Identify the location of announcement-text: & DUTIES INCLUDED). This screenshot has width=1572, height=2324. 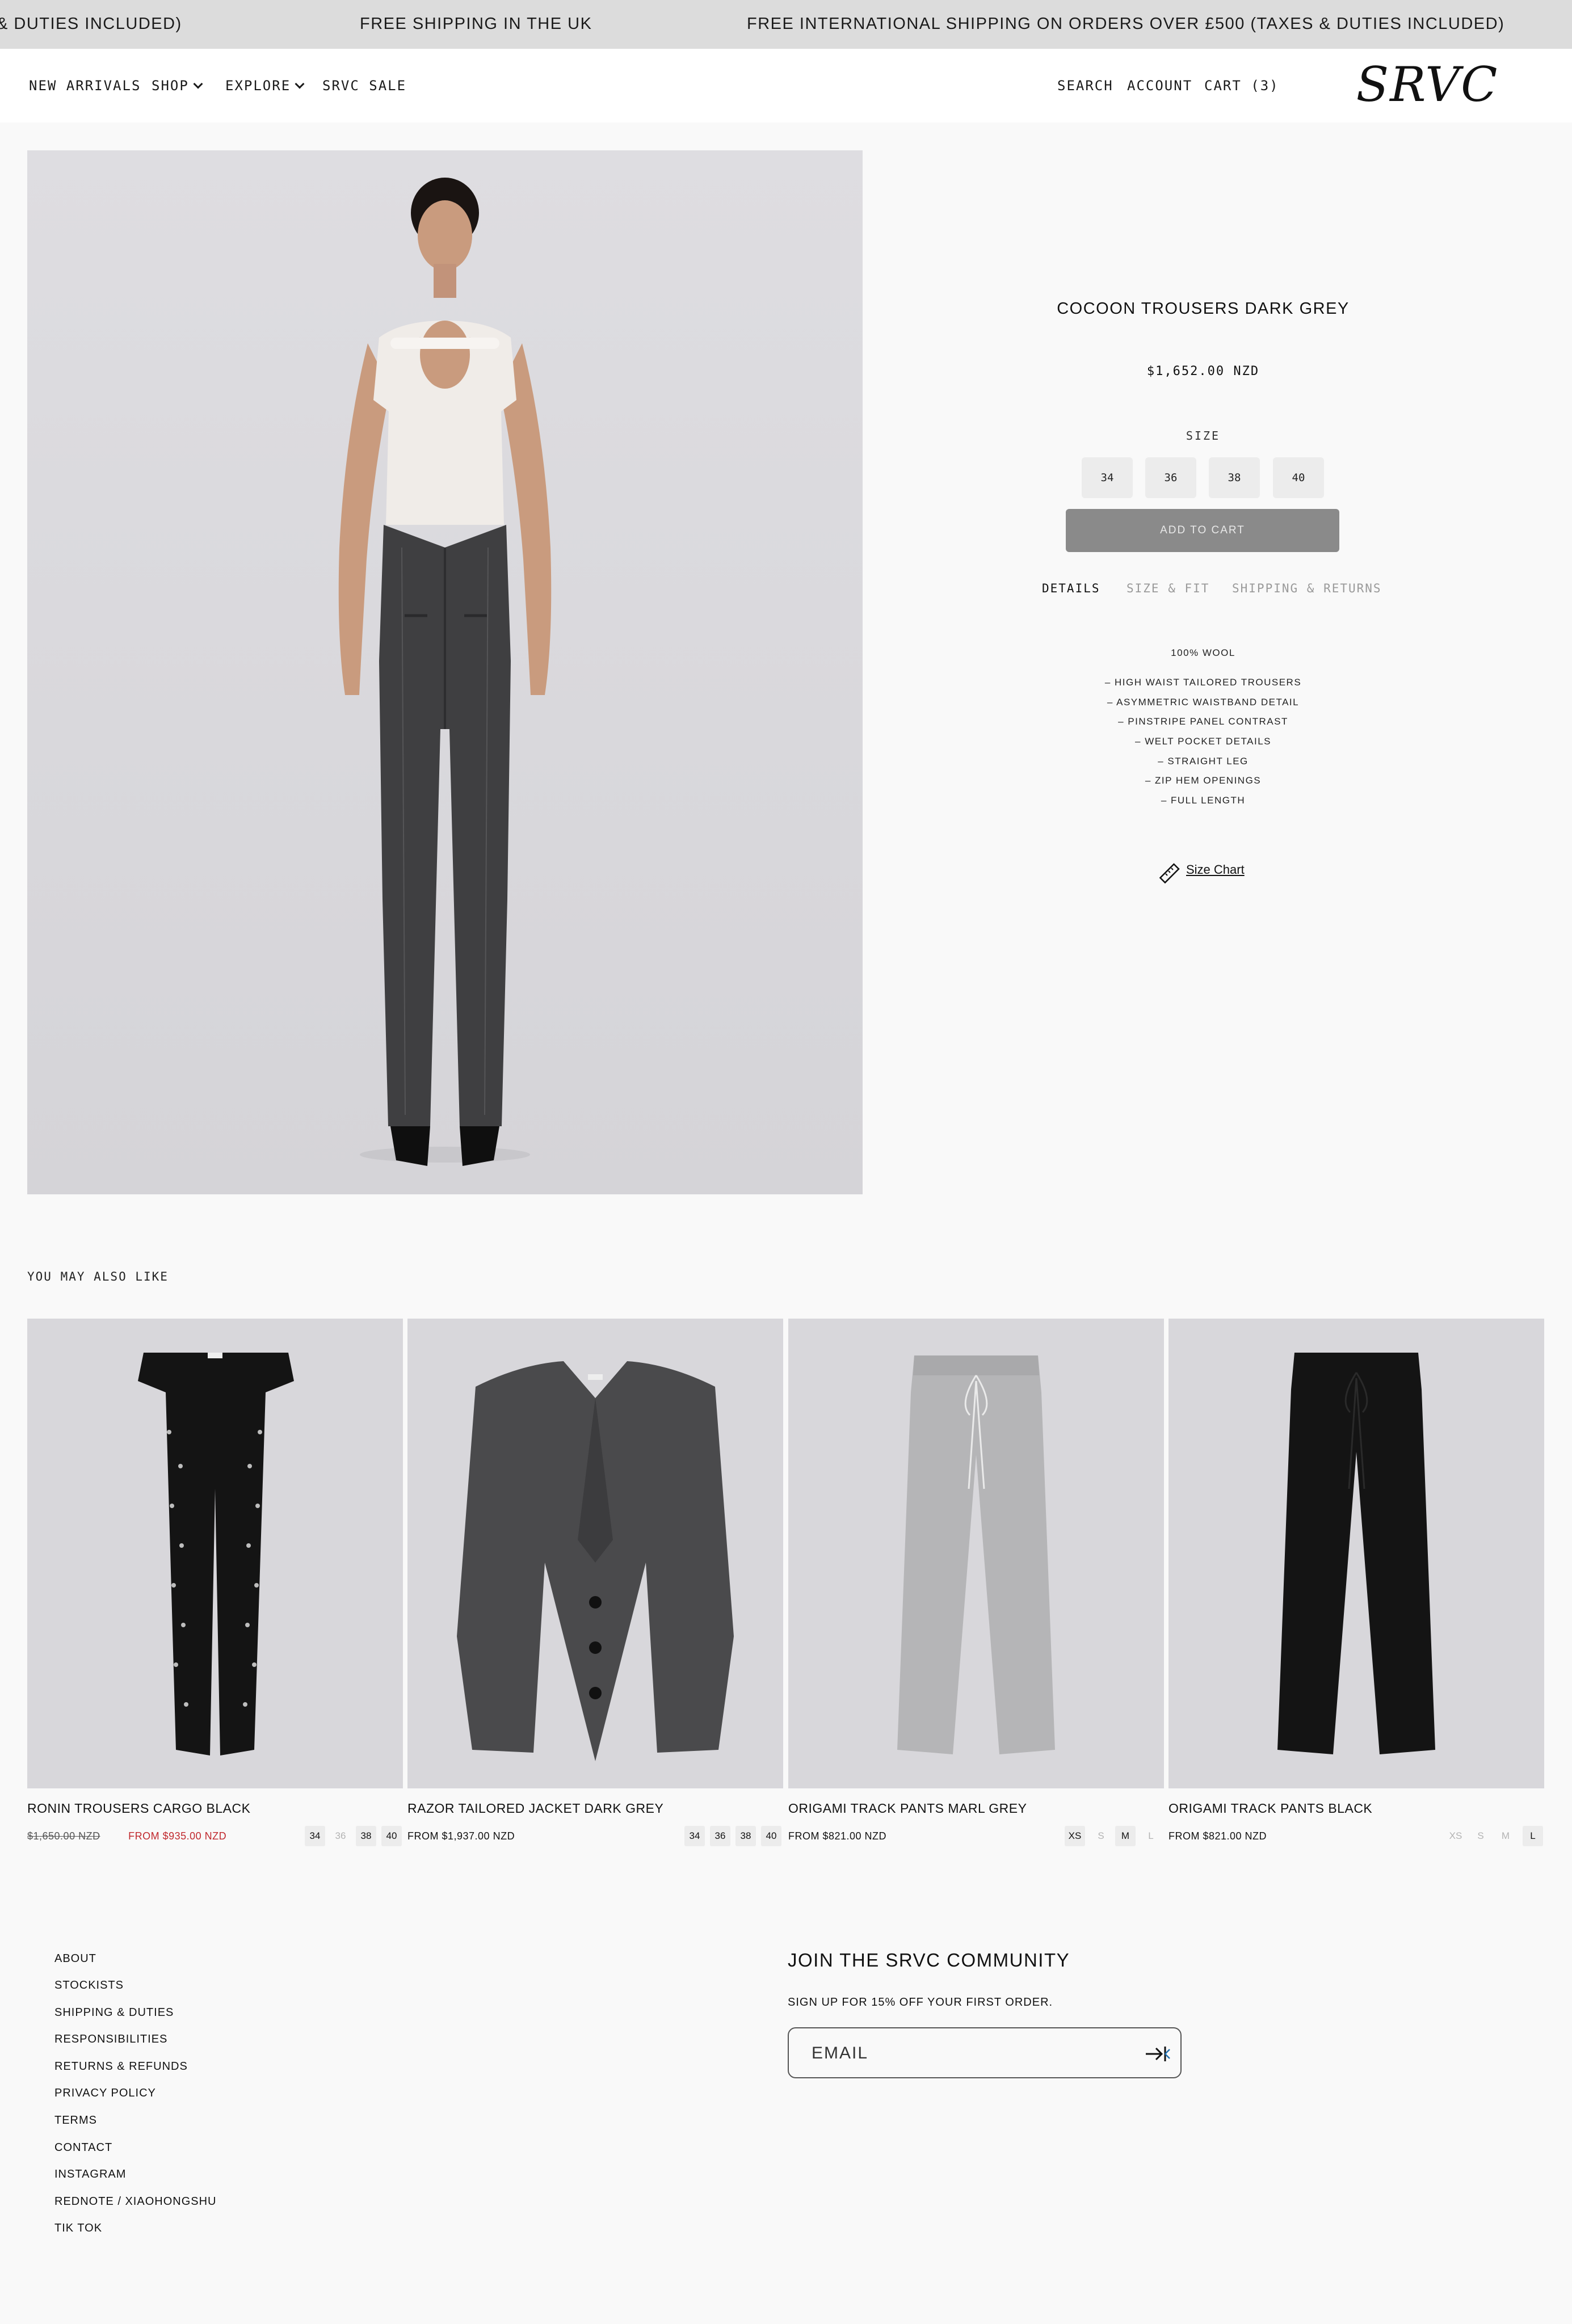
(91, 24).